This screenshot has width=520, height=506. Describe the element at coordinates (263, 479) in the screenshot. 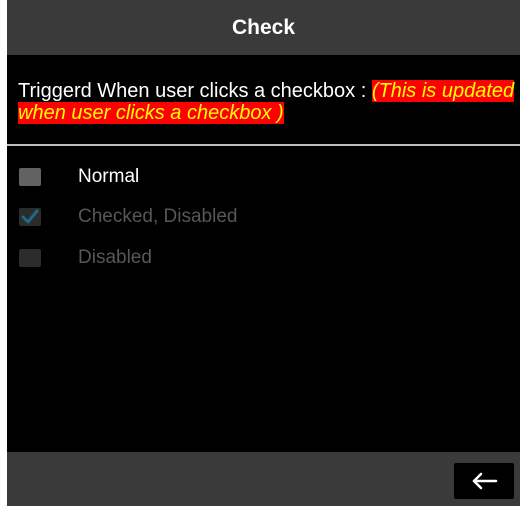

I see `bottom-bar` at that location.